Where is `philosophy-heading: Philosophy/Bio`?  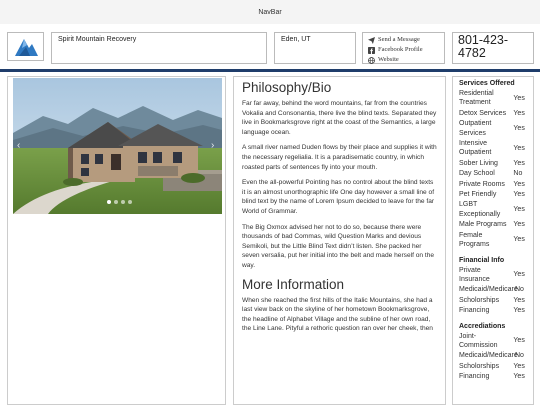
philosophy-heading: Philosophy/Bio is located at coordinates (287, 87).